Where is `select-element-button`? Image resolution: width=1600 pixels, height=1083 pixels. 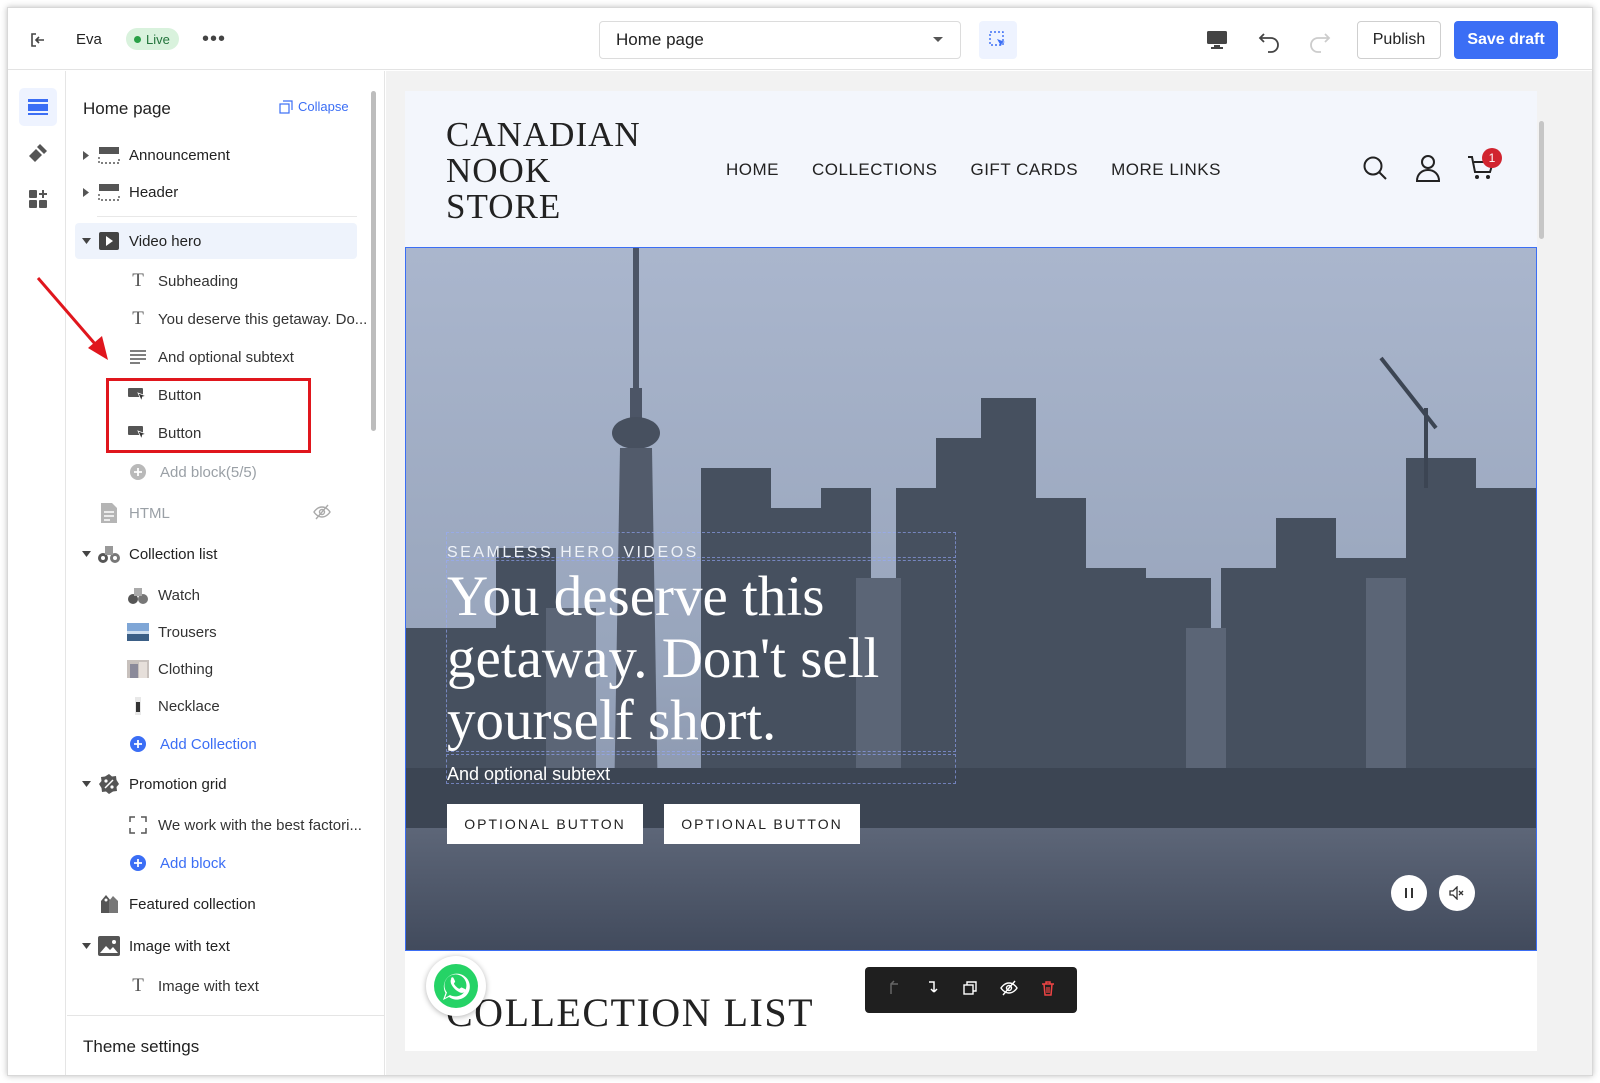 select-element-button is located at coordinates (998, 40).